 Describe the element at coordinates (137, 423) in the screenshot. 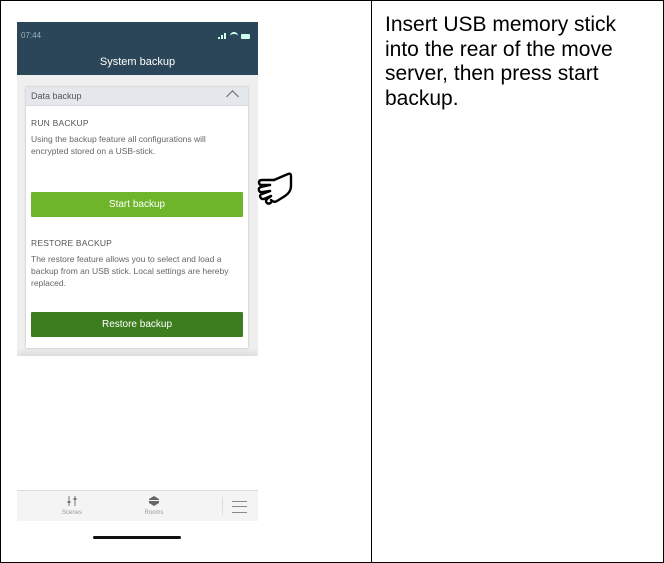

I see `empty-list-area` at that location.